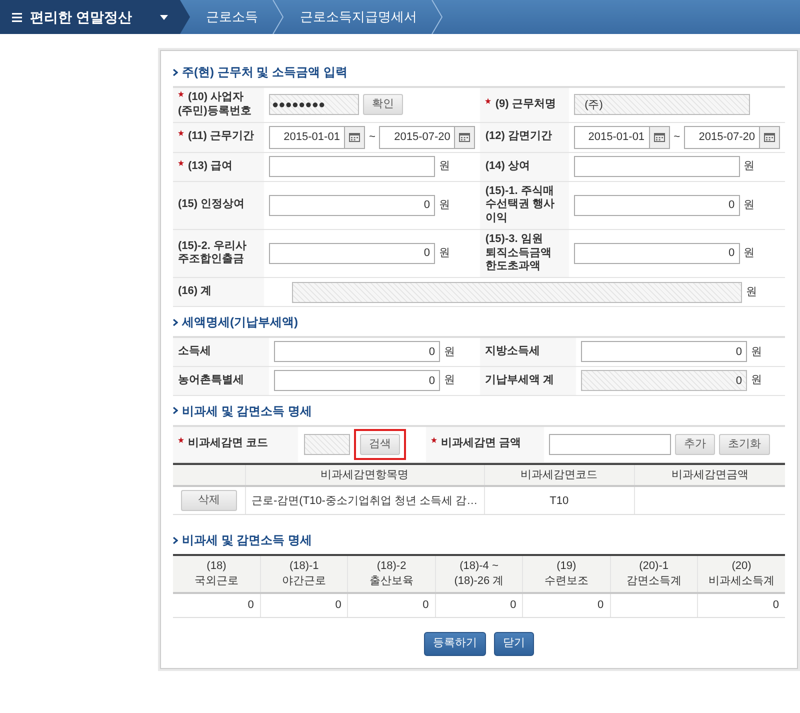 Image resolution: width=800 pixels, height=713 pixels. I want to click on field-label: (15)-2. 우리사 주조합인출금, so click(212, 253).